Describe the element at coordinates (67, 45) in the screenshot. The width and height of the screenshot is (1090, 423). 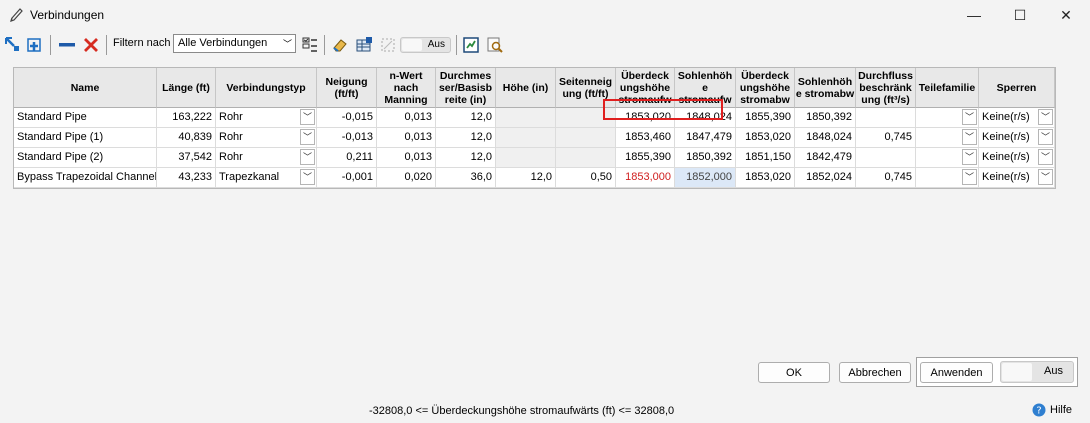
I see `remove-button` at that location.